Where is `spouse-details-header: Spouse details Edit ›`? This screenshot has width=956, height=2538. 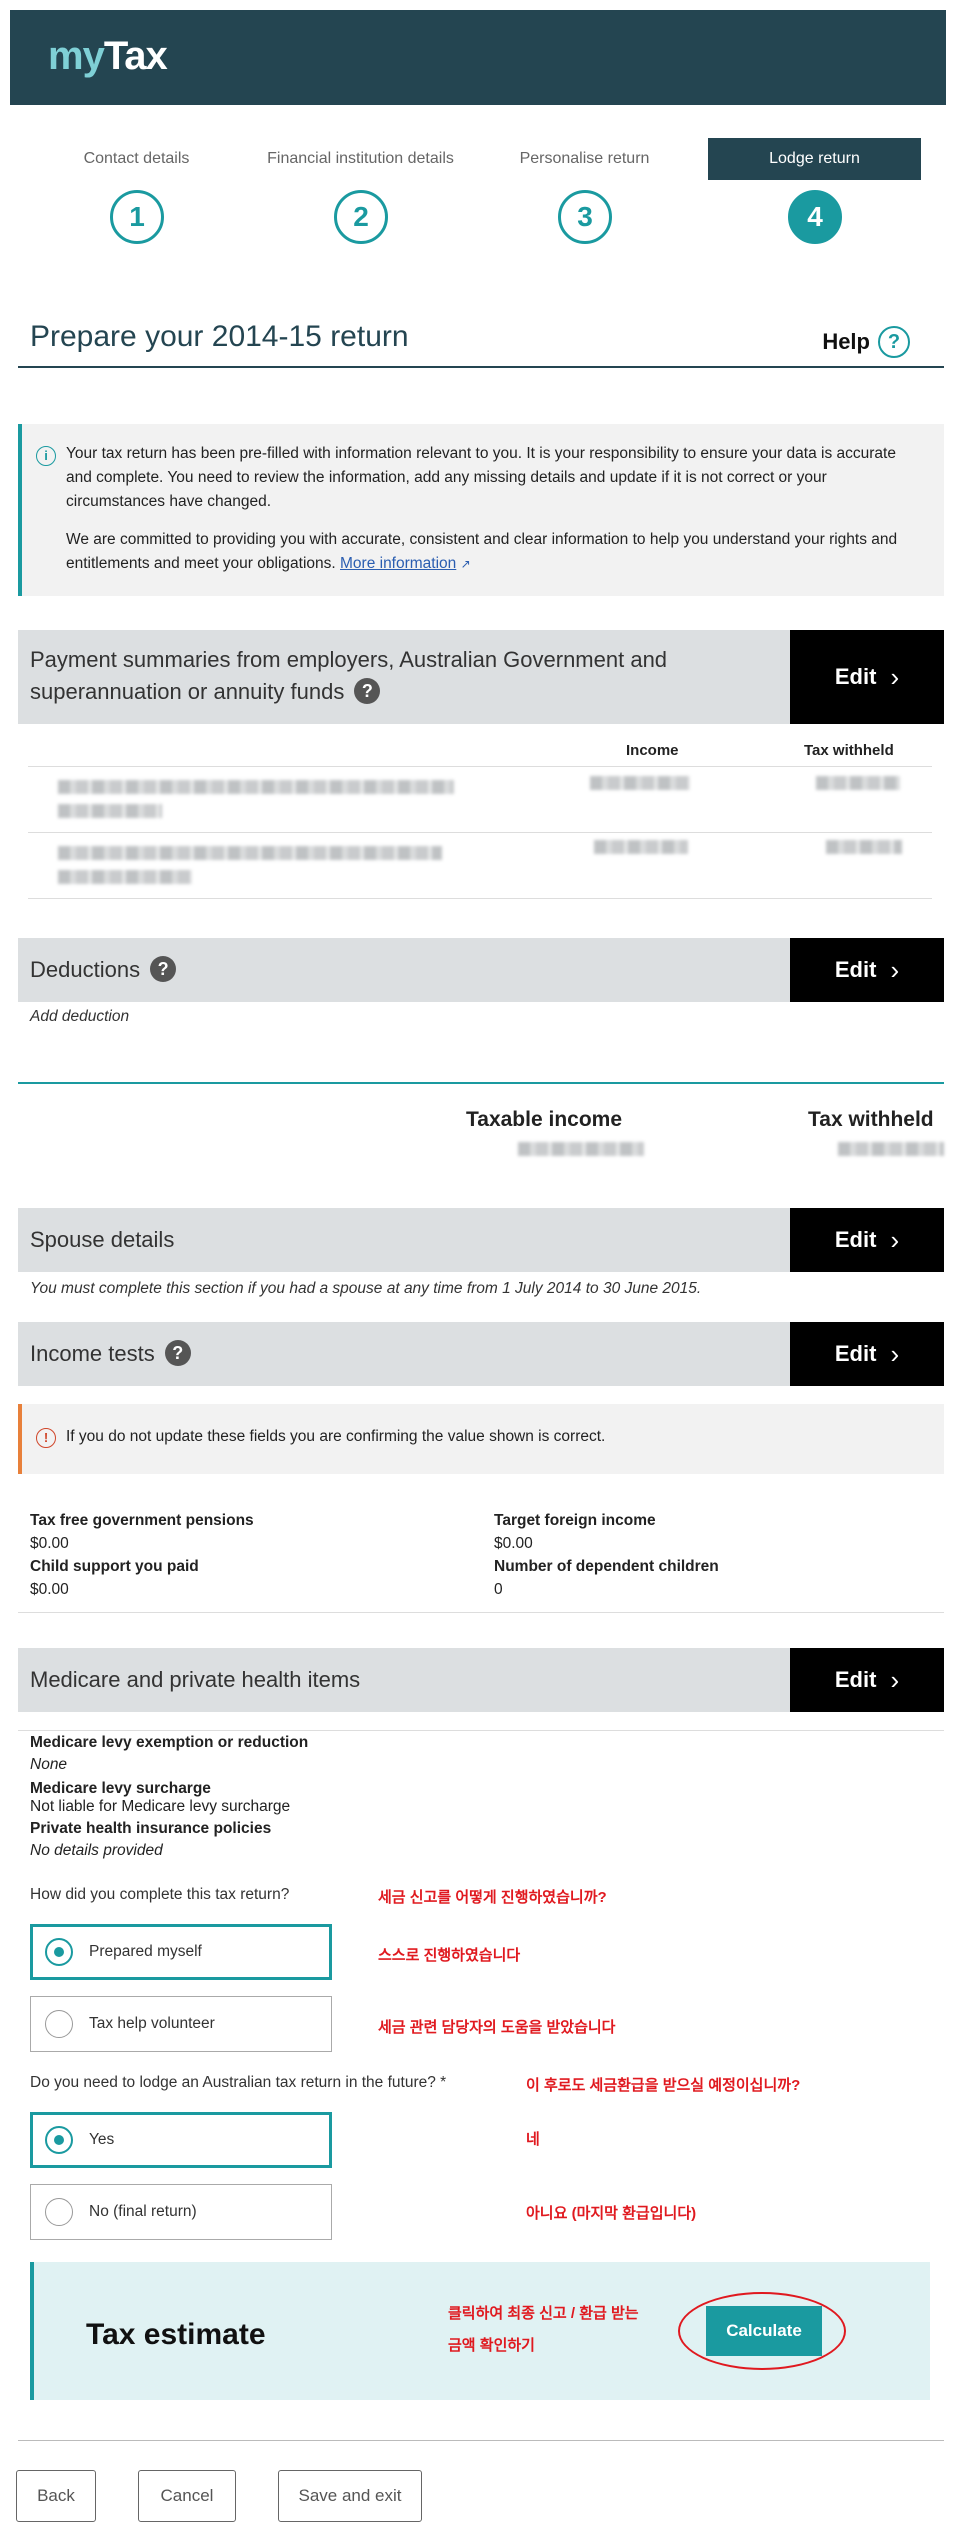 spouse-details-header: Spouse details Edit › is located at coordinates (481, 1240).